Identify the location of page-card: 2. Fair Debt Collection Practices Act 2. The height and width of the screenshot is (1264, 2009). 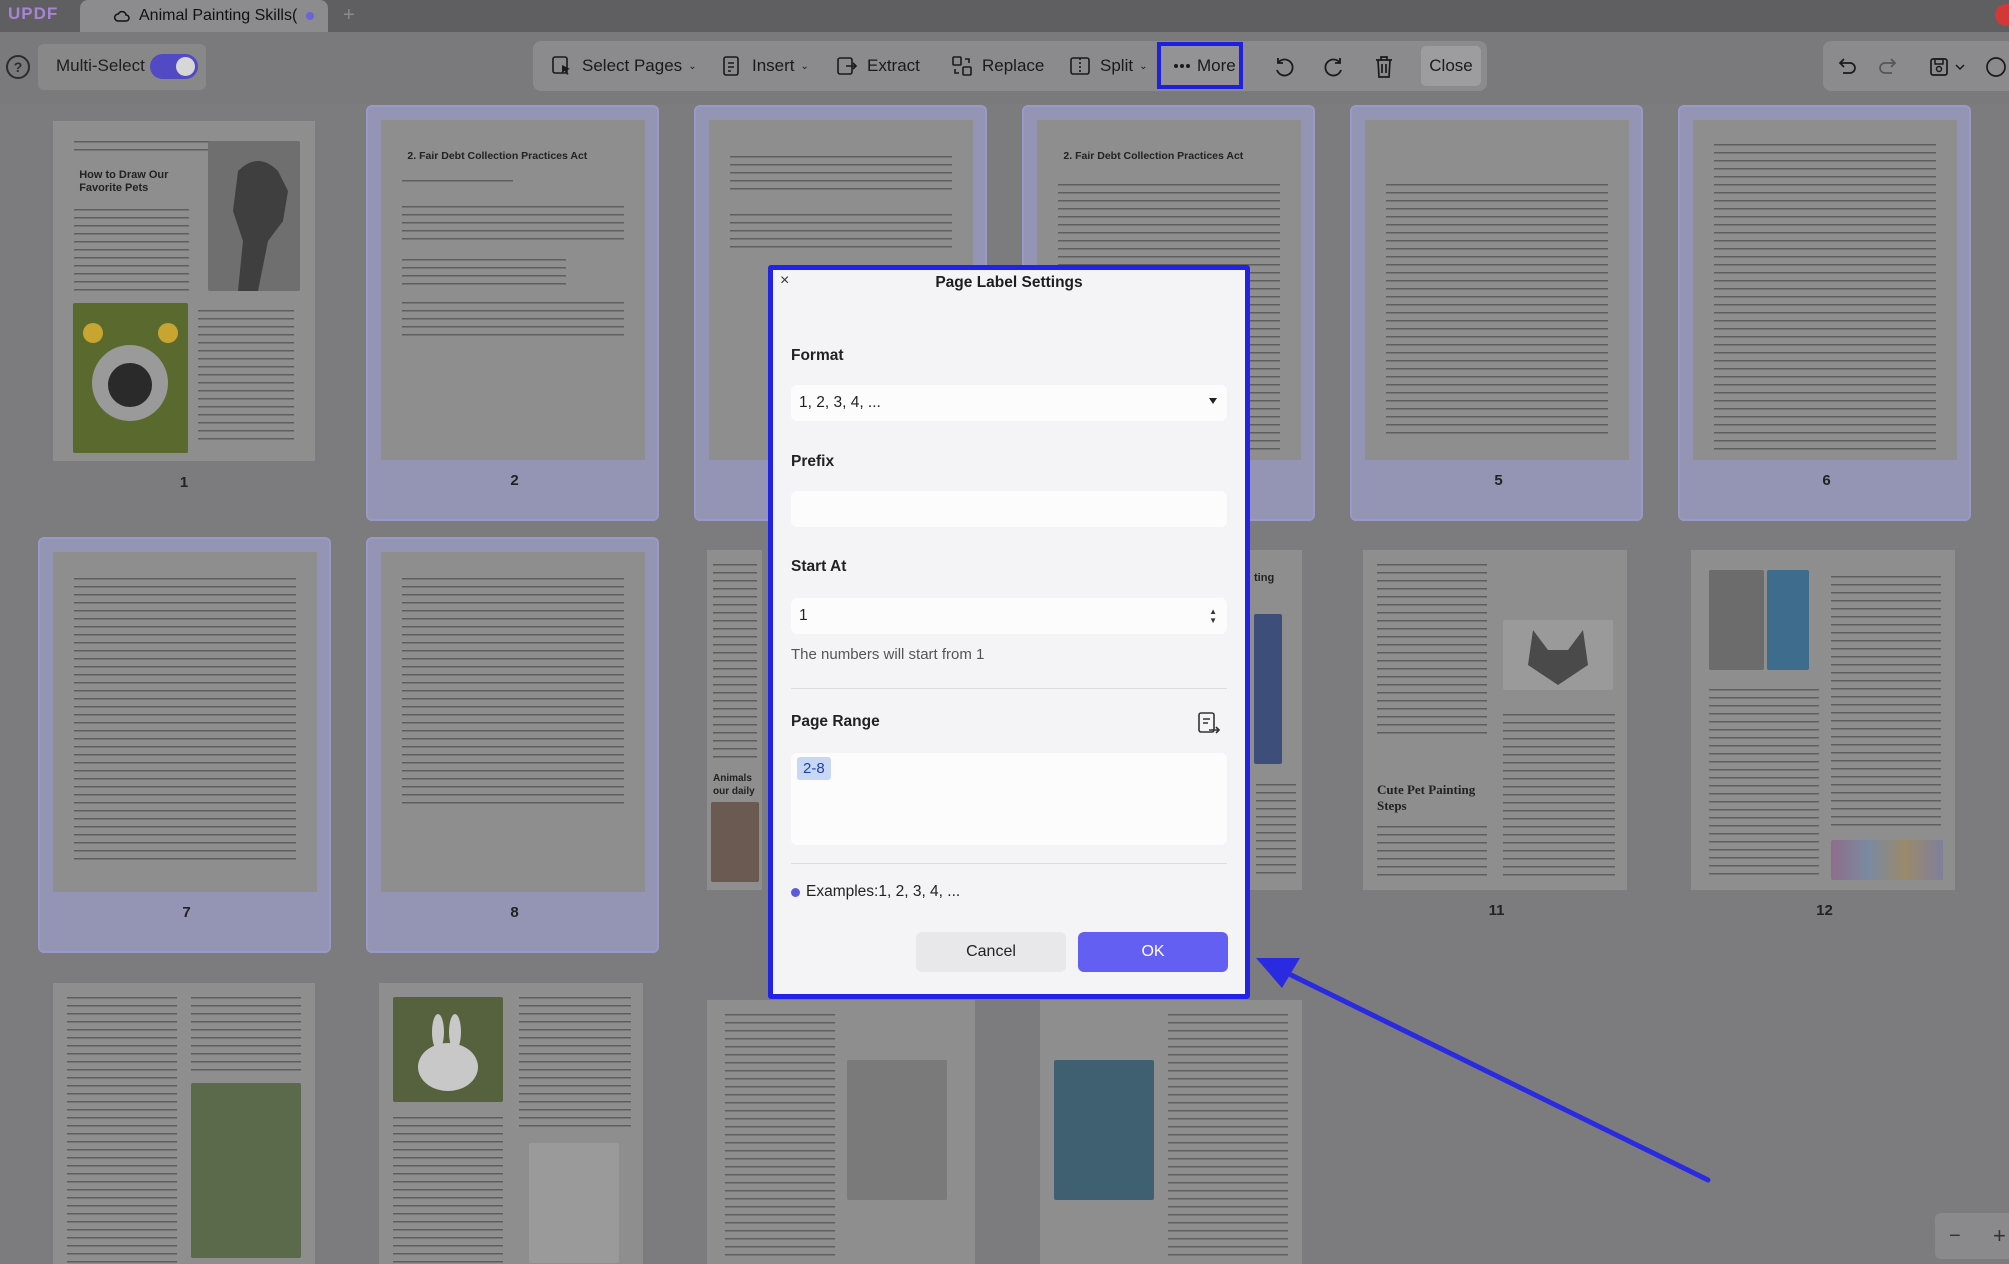
(512, 313).